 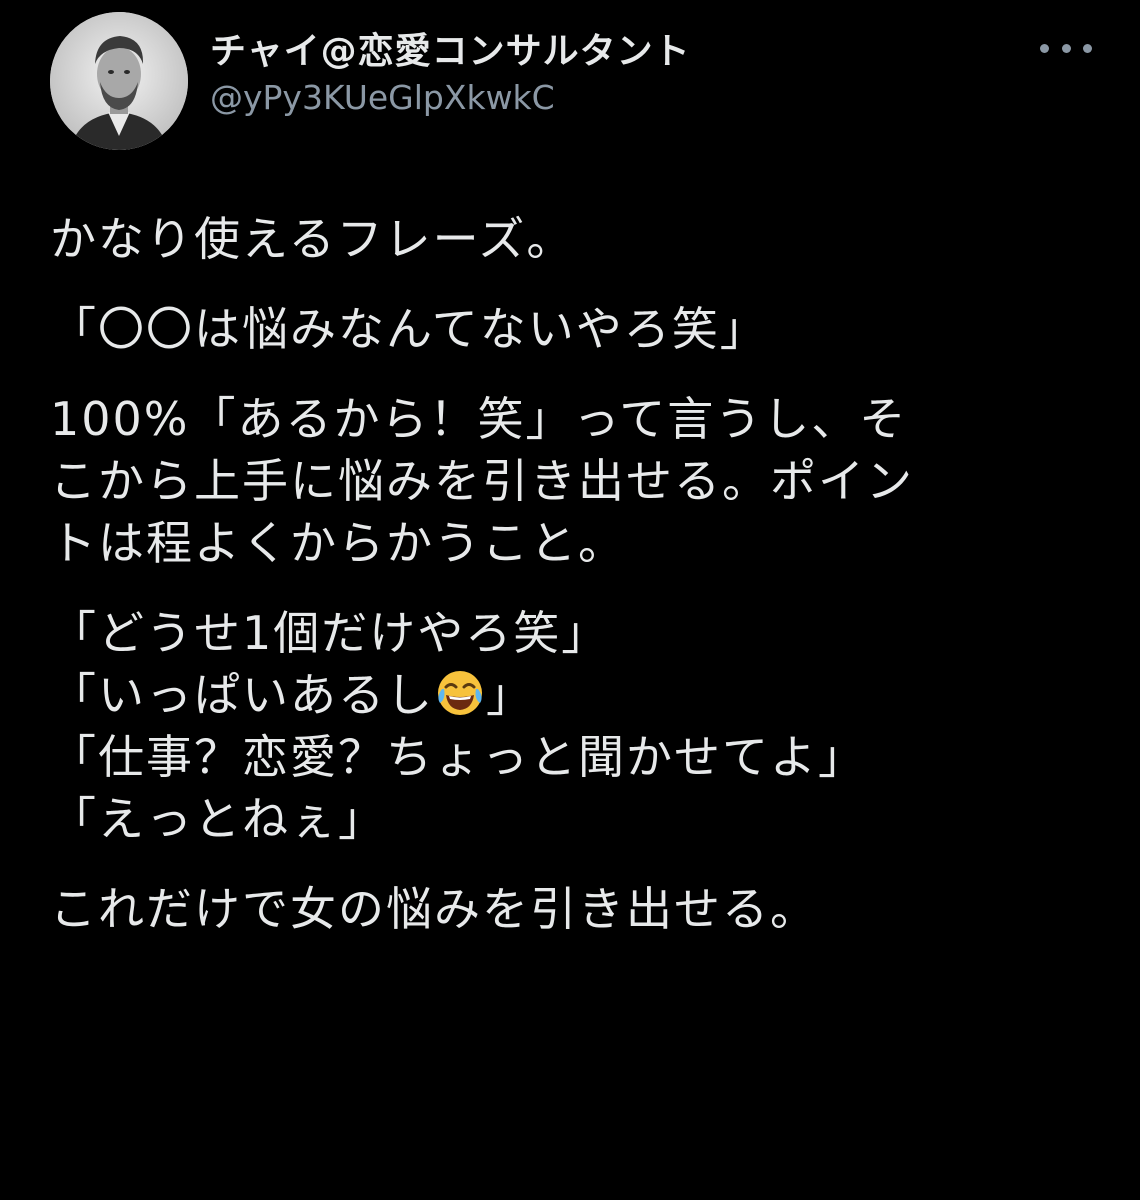 What do you see at coordinates (458, 757) in the screenshot?
I see `tweet-line: 「仕事？恋愛？ちょっと聞かせてよ」` at bounding box center [458, 757].